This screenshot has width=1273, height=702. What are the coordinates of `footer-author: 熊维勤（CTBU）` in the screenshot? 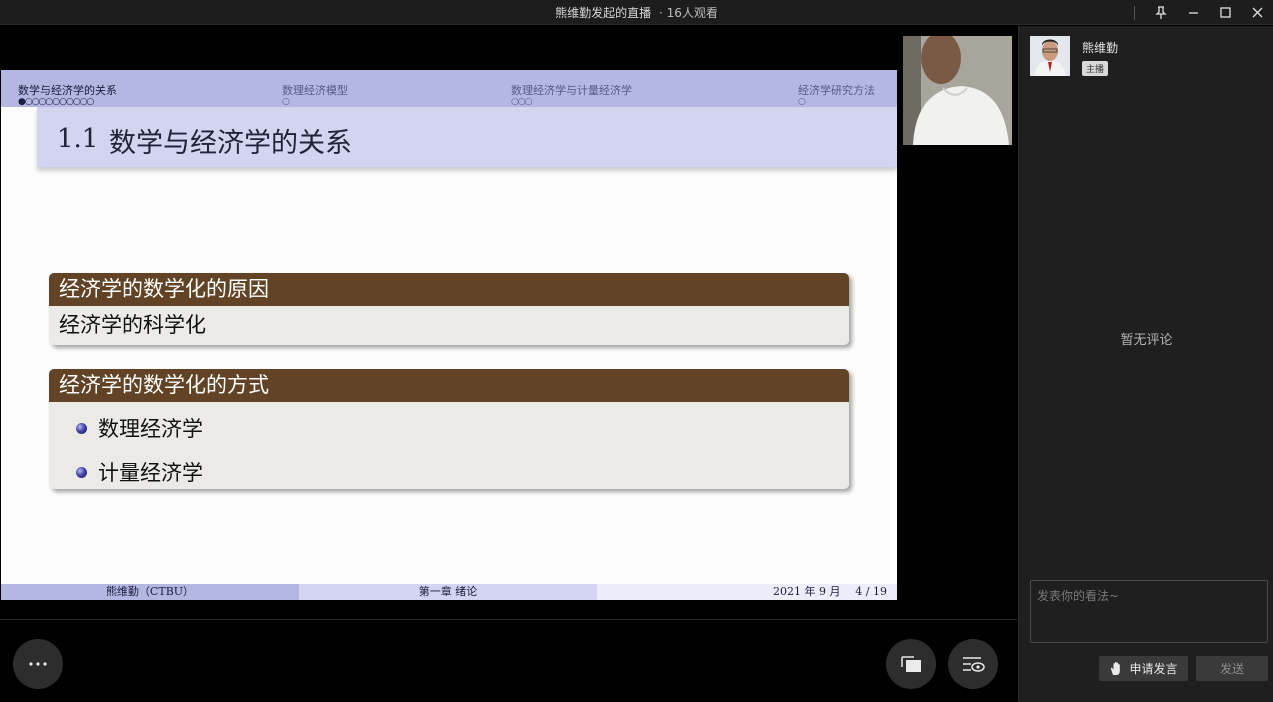 It's located at (150, 592).